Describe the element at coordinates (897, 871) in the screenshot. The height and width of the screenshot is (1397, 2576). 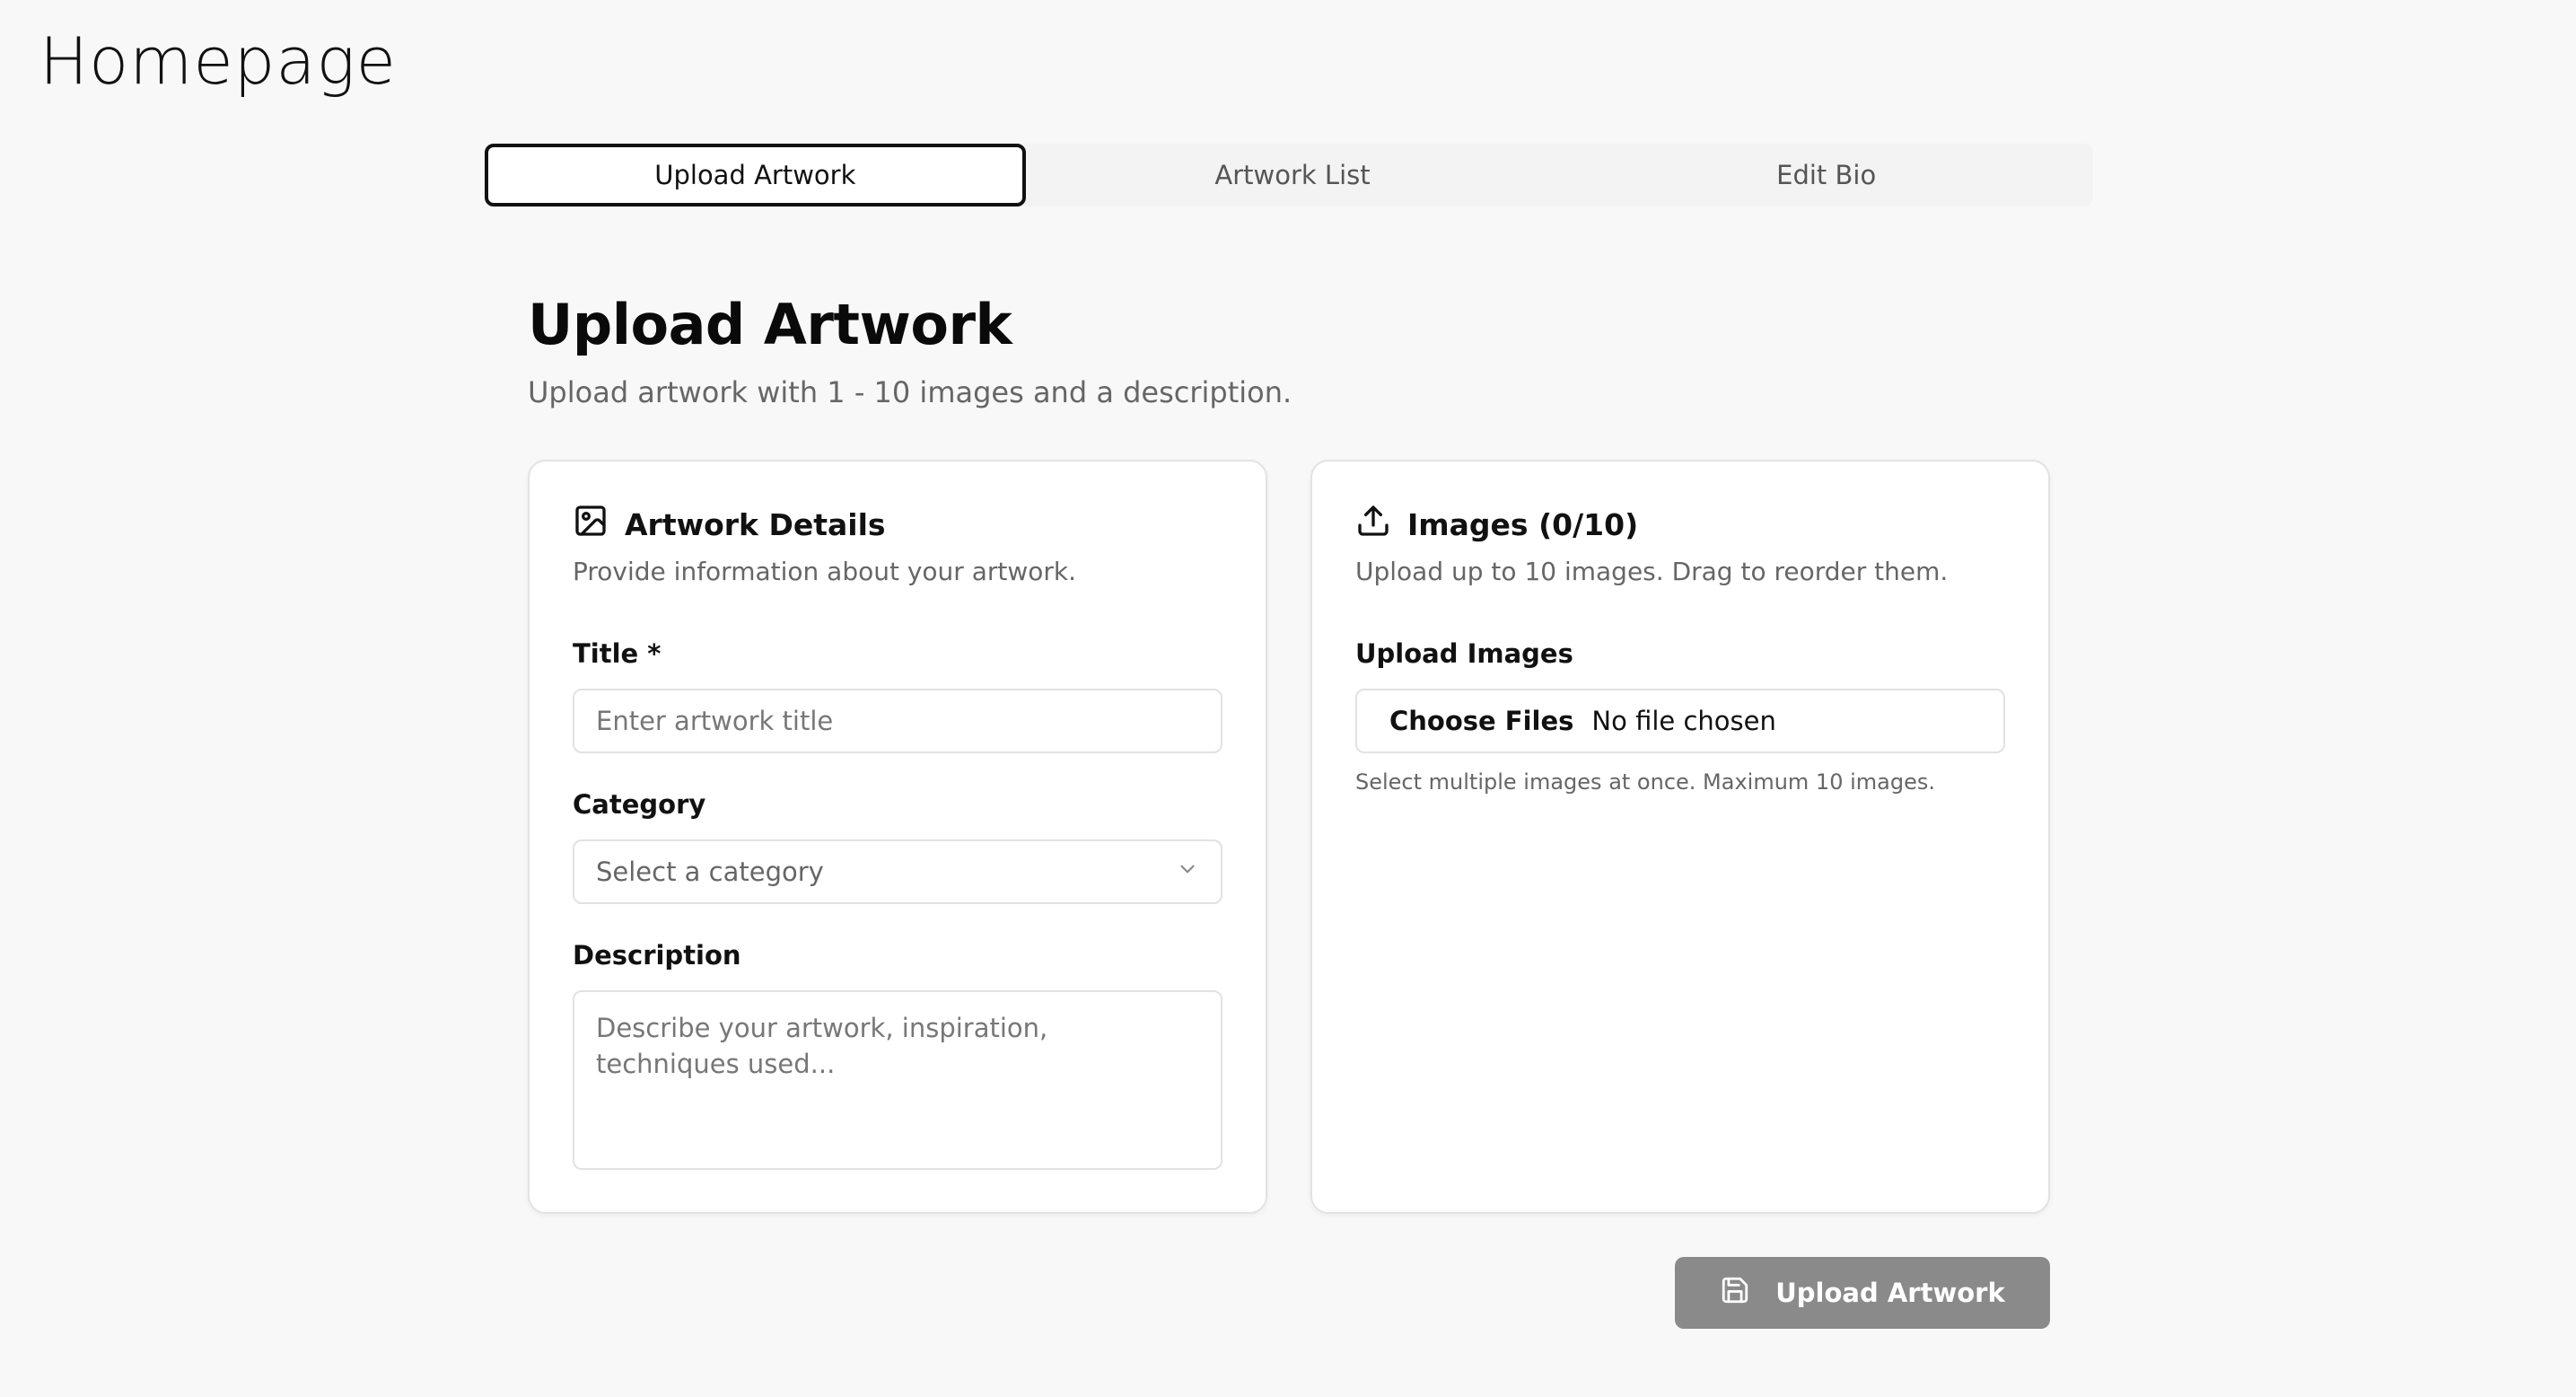
I see `category-select: Select a category` at that location.